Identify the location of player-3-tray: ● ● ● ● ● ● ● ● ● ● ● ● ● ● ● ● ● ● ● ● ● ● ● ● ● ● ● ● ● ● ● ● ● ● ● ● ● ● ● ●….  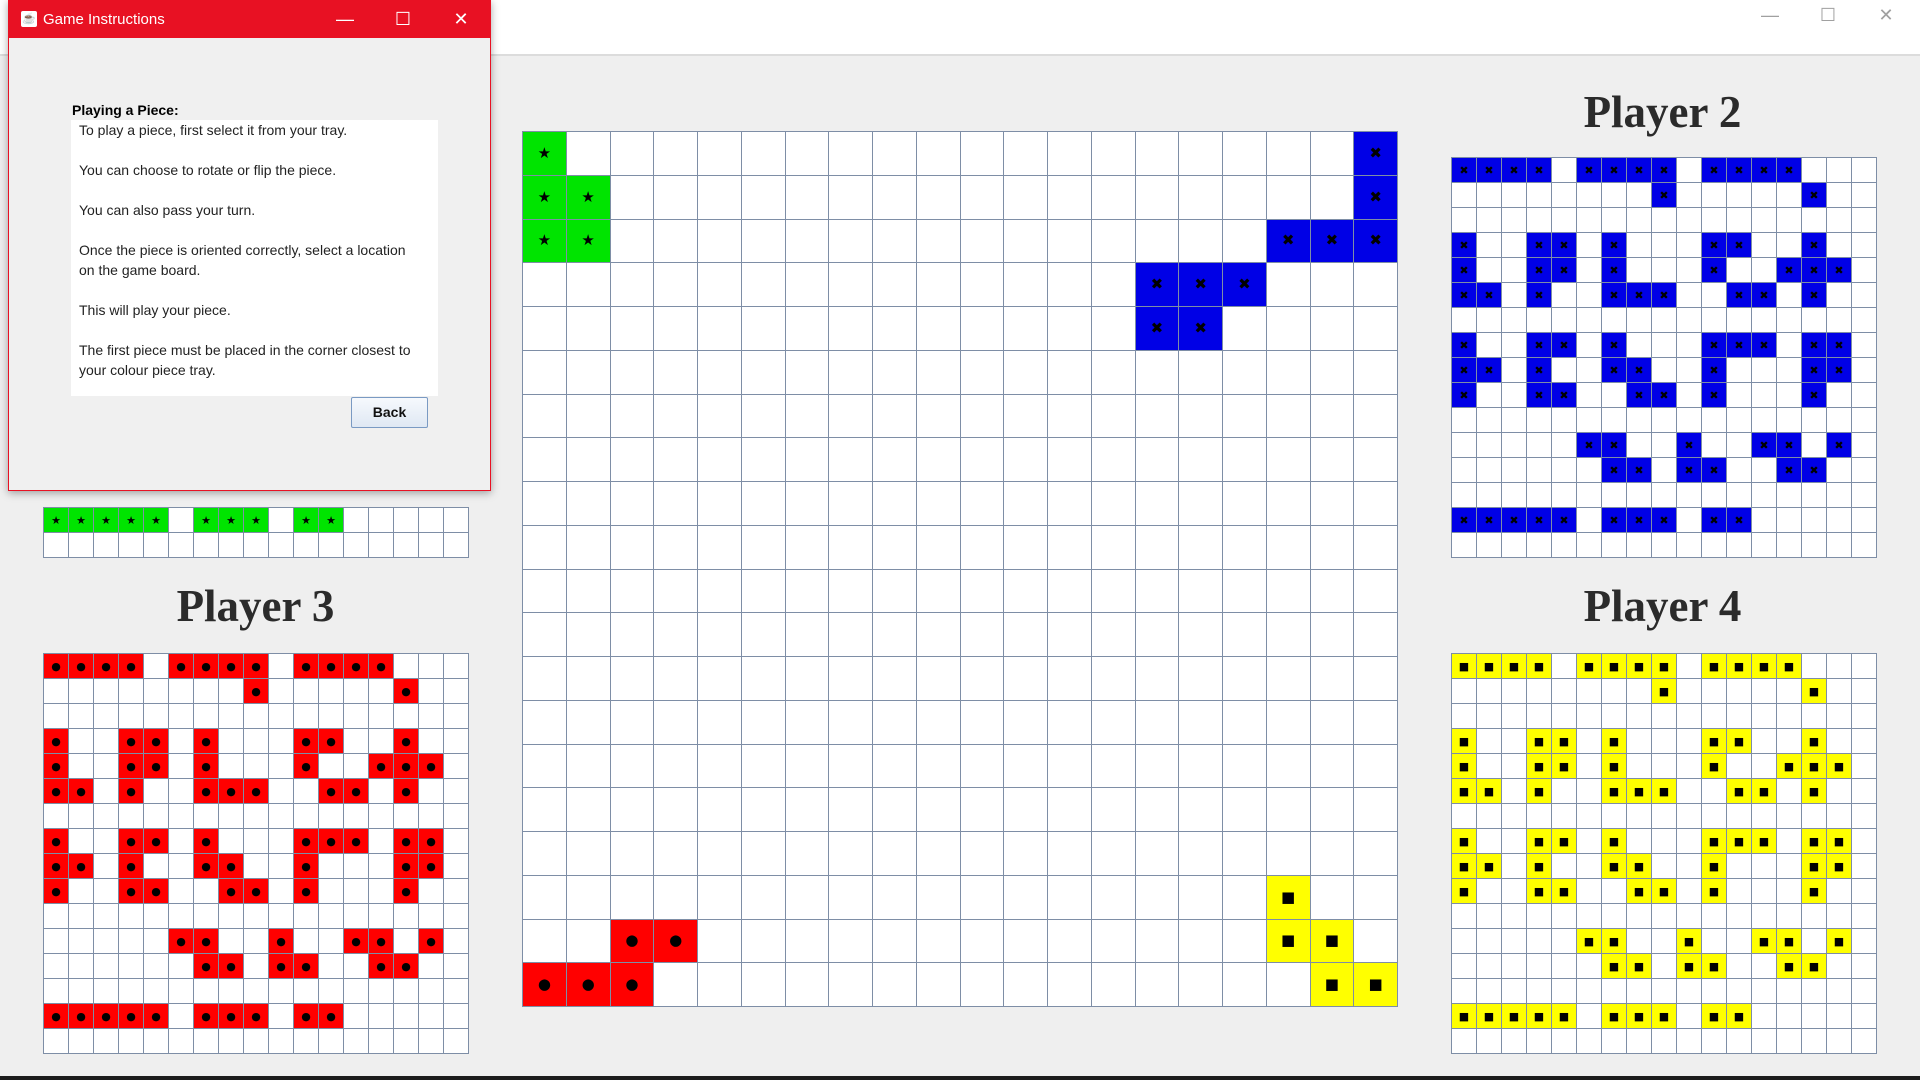
(256, 853).